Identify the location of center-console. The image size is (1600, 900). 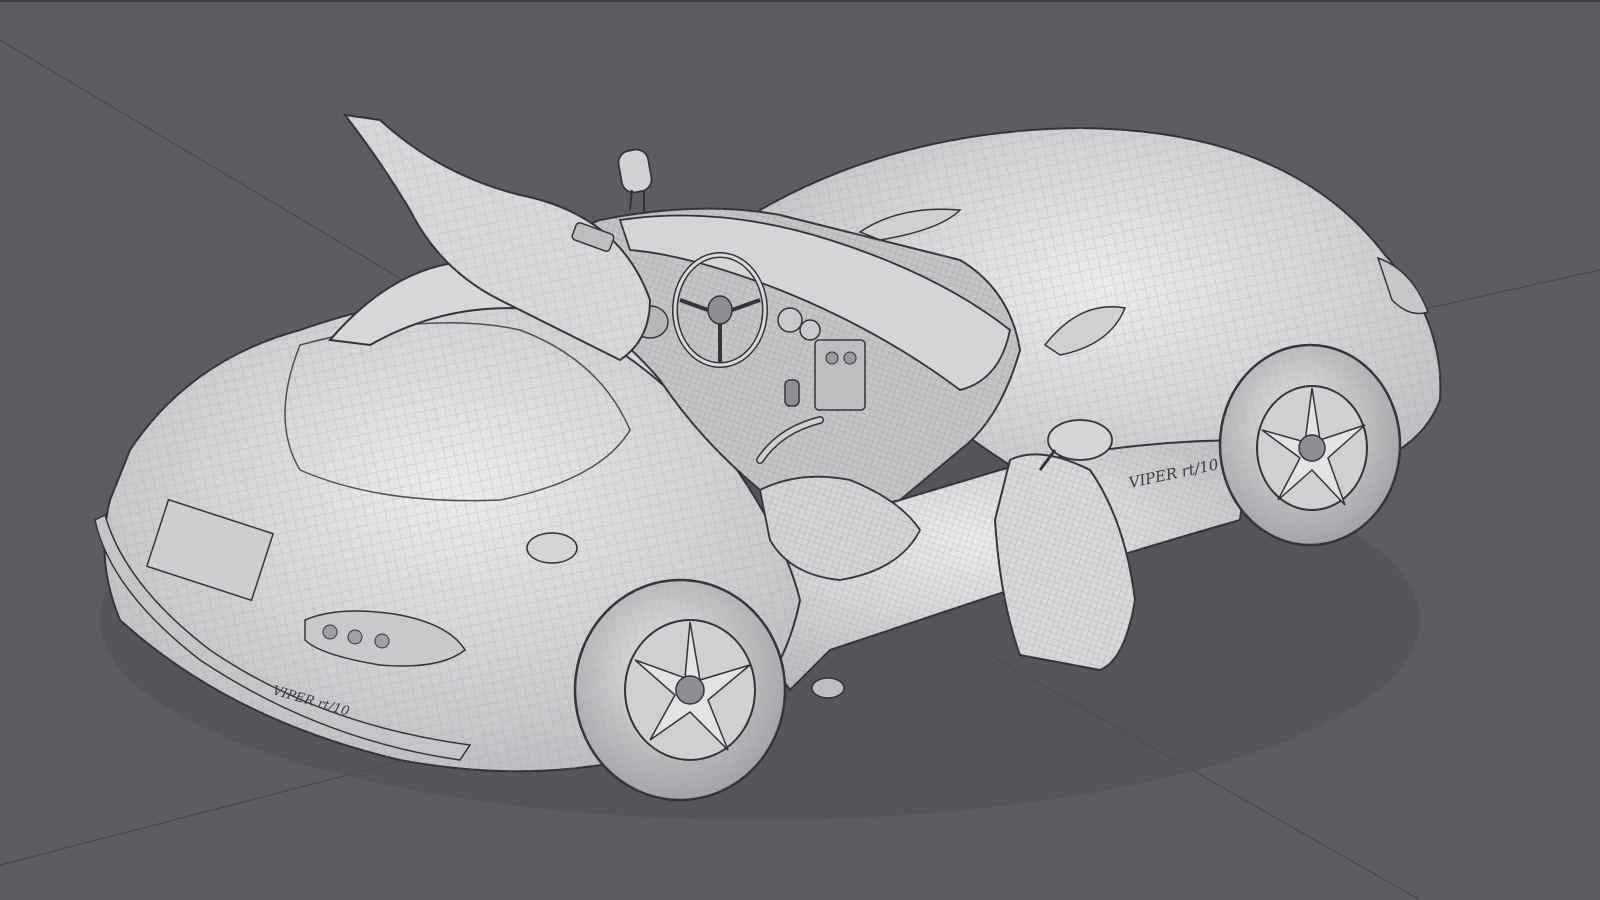
(840, 375).